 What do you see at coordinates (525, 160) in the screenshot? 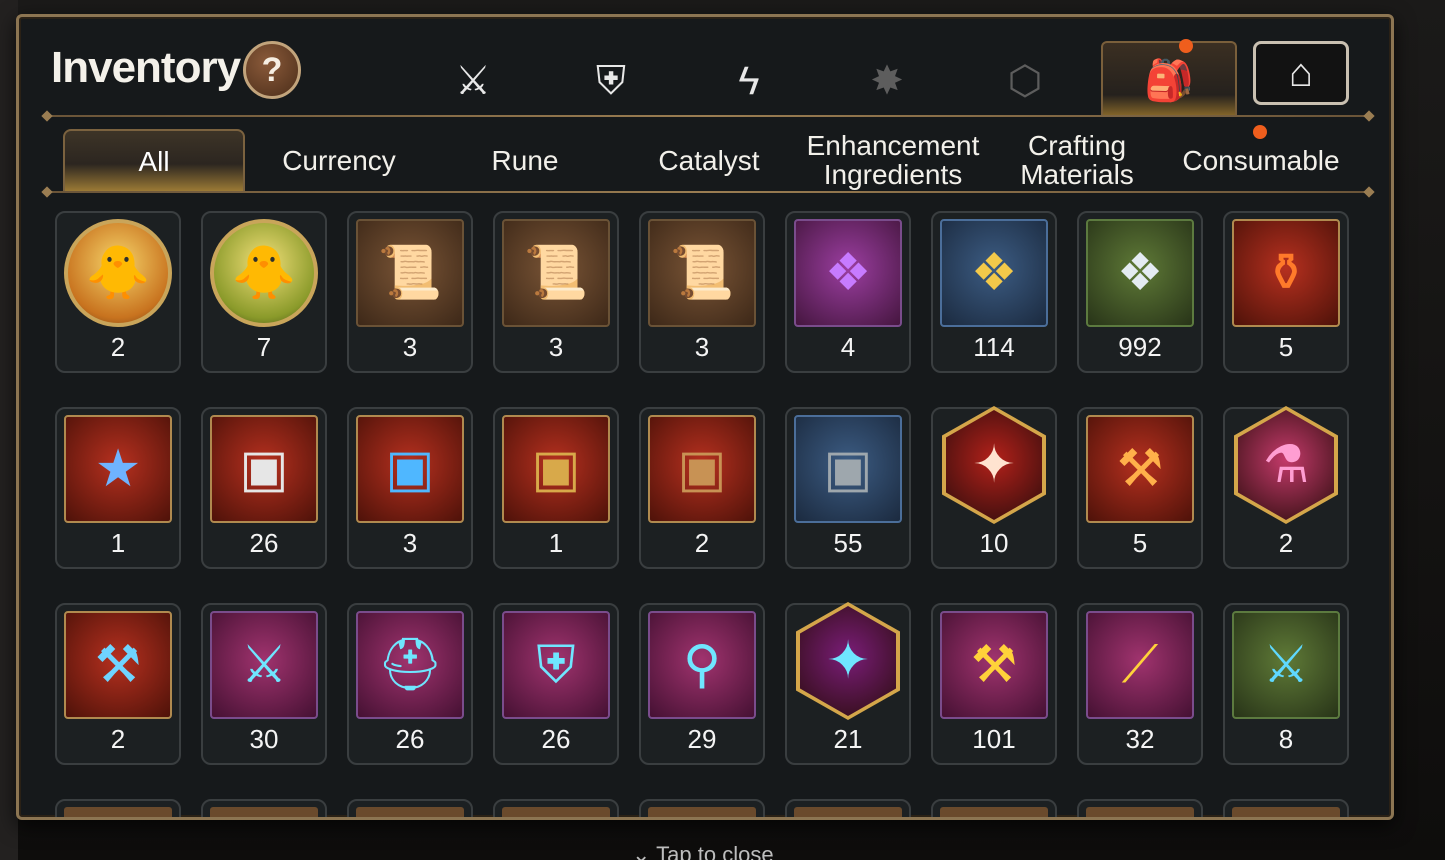
I see `subtab-rune: Rune` at bounding box center [525, 160].